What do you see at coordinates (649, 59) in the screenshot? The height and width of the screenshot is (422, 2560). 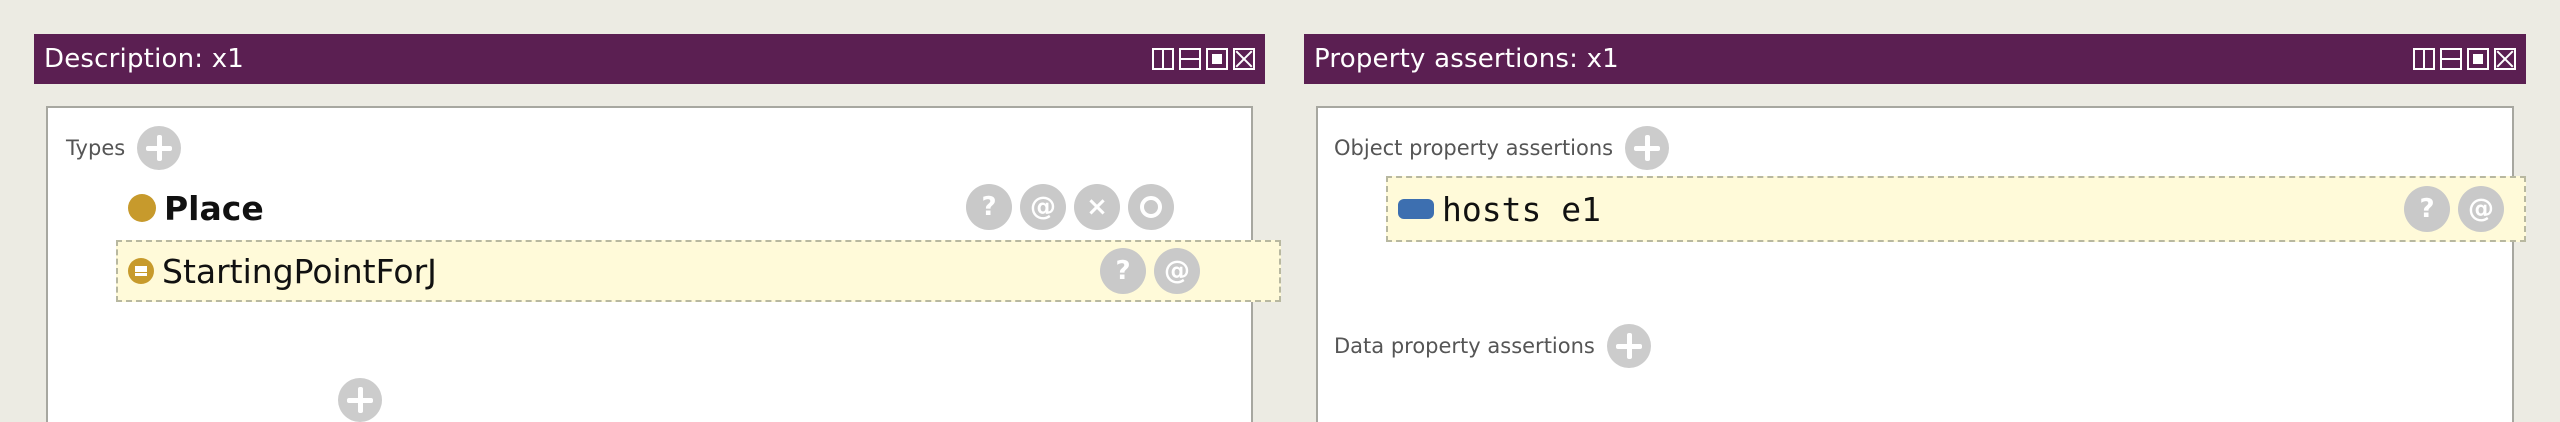 I see `description-titlebar: Description: x1` at bounding box center [649, 59].